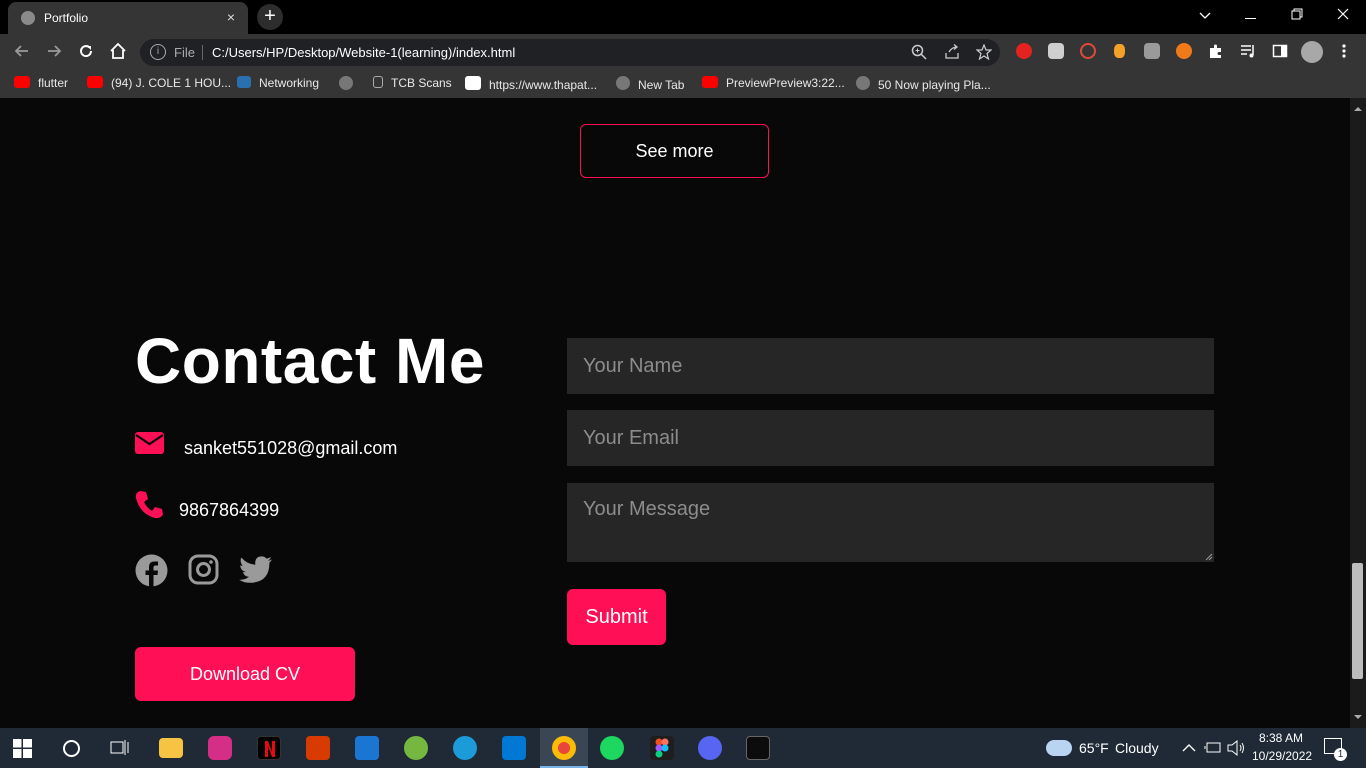  What do you see at coordinates (984, 52) in the screenshot?
I see `bookmark-star-icon` at bounding box center [984, 52].